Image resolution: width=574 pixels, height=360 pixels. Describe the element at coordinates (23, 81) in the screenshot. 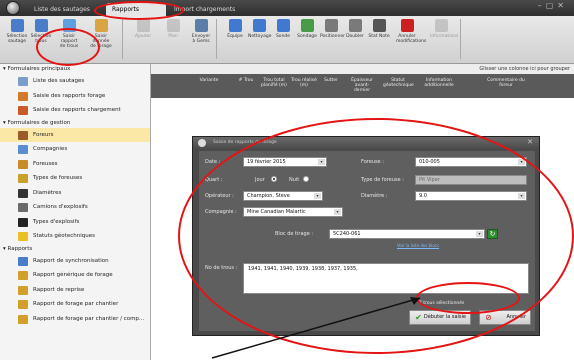

I see `list-icon` at that location.